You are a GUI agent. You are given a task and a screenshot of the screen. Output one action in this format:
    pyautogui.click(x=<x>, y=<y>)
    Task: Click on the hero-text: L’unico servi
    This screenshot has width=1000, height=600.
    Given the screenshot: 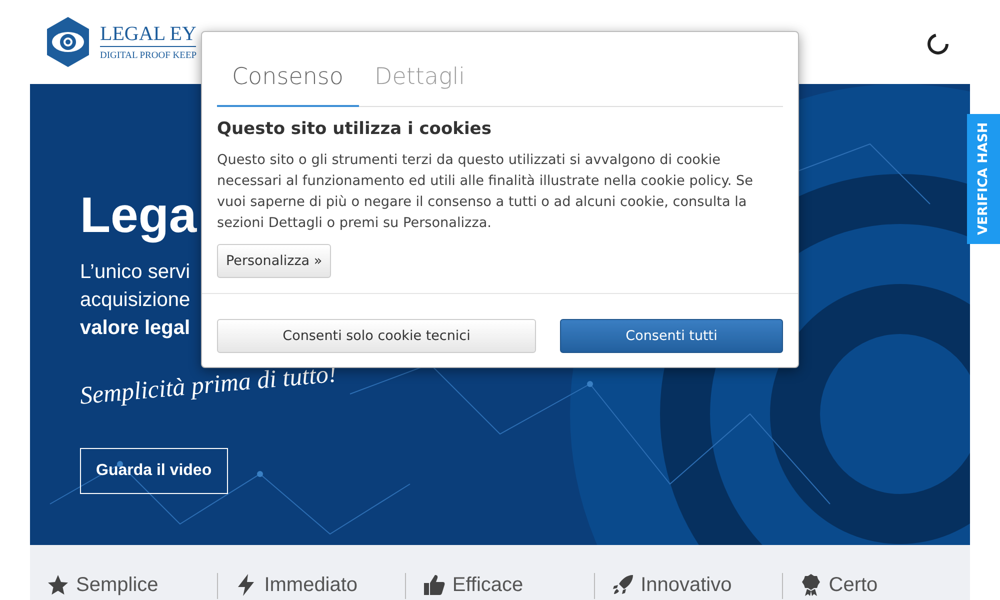 What is the action you would take?
    pyautogui.click(x=135, y=272)
    